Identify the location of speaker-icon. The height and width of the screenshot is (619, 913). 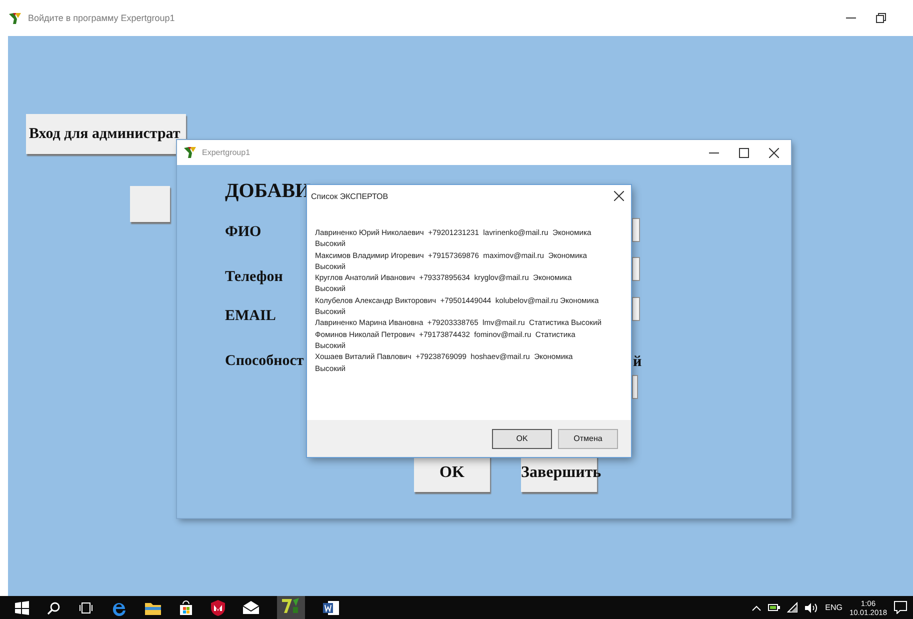
(811, 607).